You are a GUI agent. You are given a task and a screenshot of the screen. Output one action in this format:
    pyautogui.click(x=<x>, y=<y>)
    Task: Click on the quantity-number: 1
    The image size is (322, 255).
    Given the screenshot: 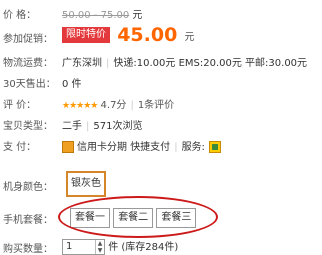 What is the action you would take?
    pyautogui.click(x=69, y=246)
    